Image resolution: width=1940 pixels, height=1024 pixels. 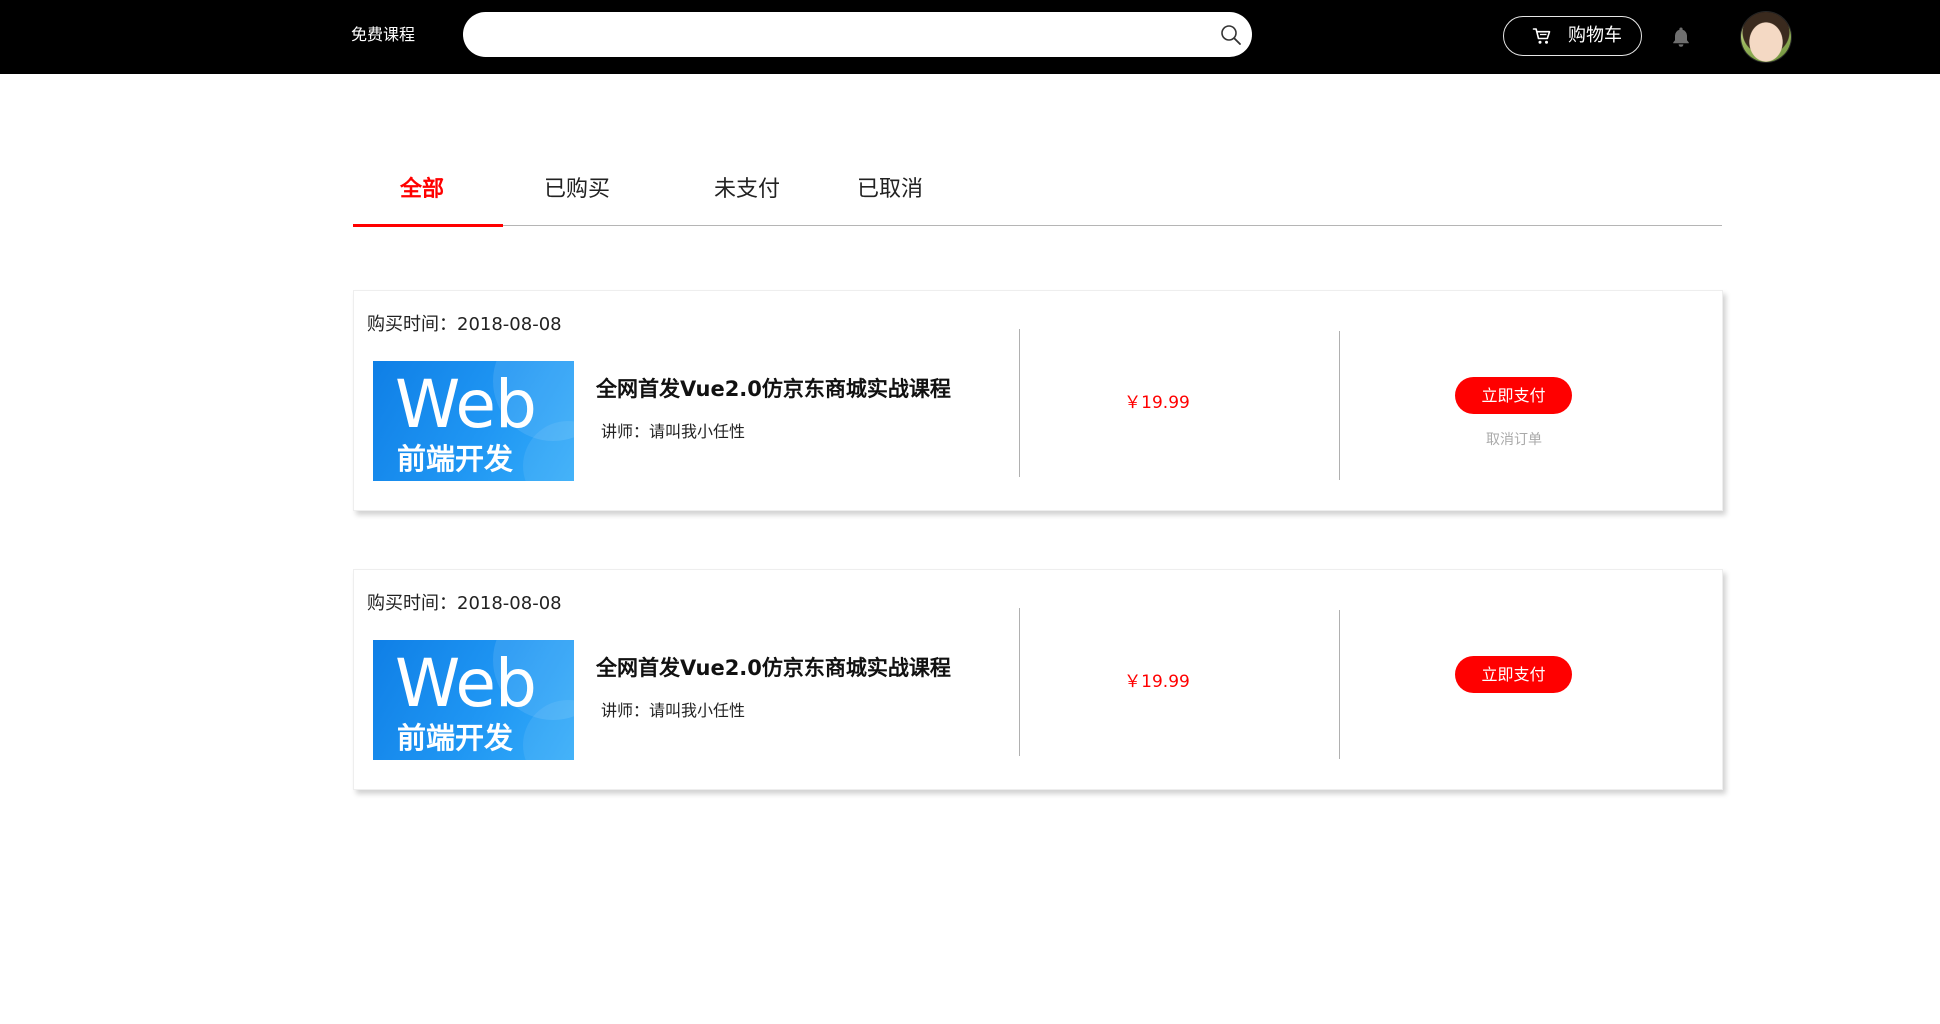 I want to click on tab-cancelled: 已取消, so click(x=890, y=190).